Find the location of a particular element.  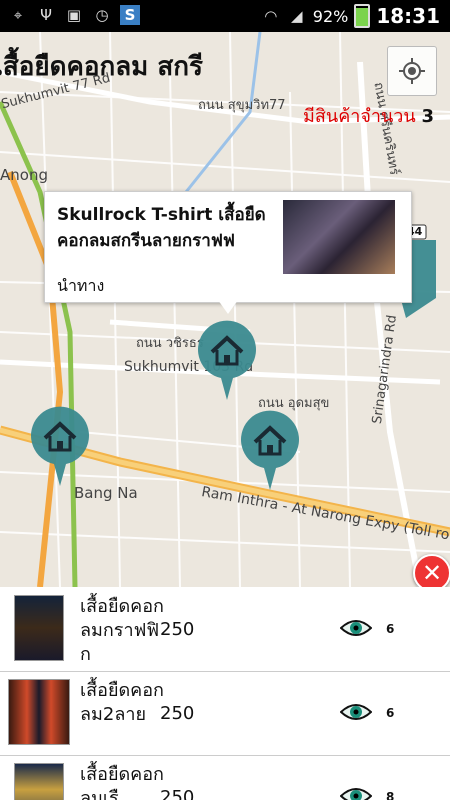

list-item: เสื้อยืดคอกลมเรื 250 8 is located at coordinates (225, 777).